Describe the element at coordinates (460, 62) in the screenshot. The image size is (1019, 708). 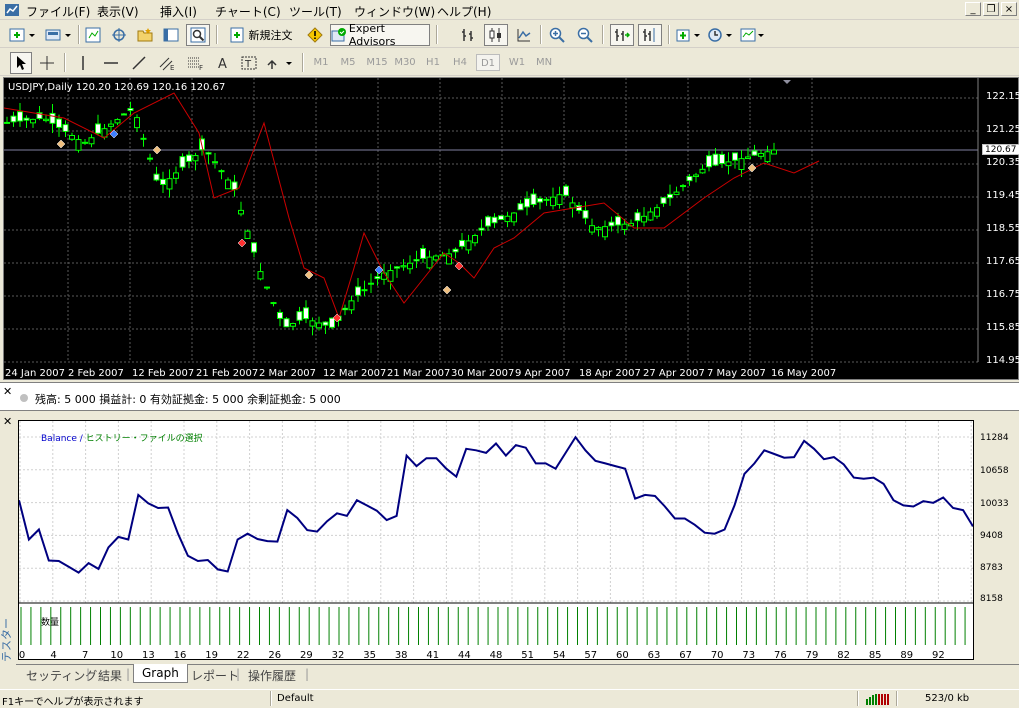
I see `timeframe-h4: H4` at that location.